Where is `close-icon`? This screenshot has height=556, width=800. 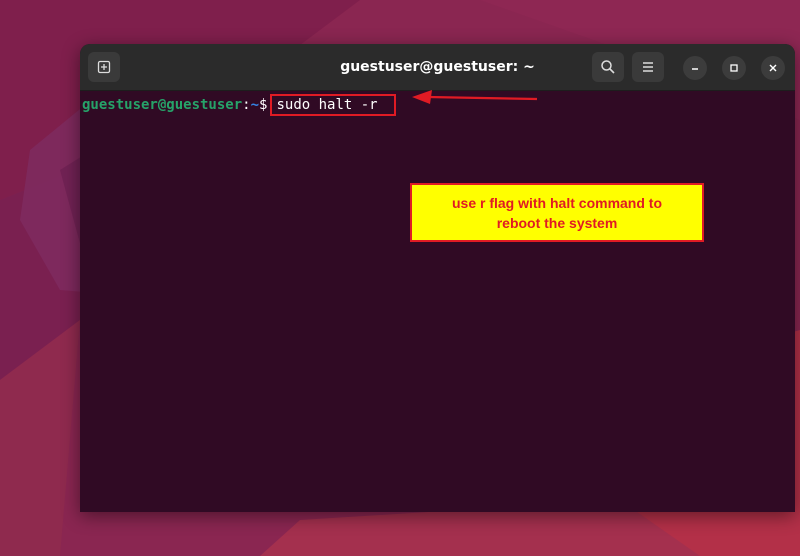
close-icon is located at coordinates (773, 68).